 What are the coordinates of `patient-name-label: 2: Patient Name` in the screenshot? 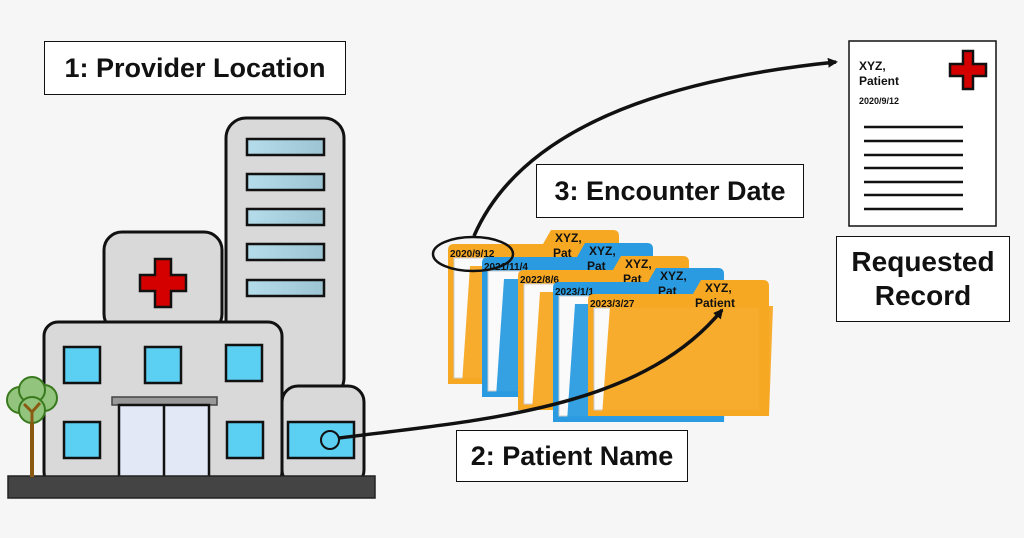 It's located at (572, 456).